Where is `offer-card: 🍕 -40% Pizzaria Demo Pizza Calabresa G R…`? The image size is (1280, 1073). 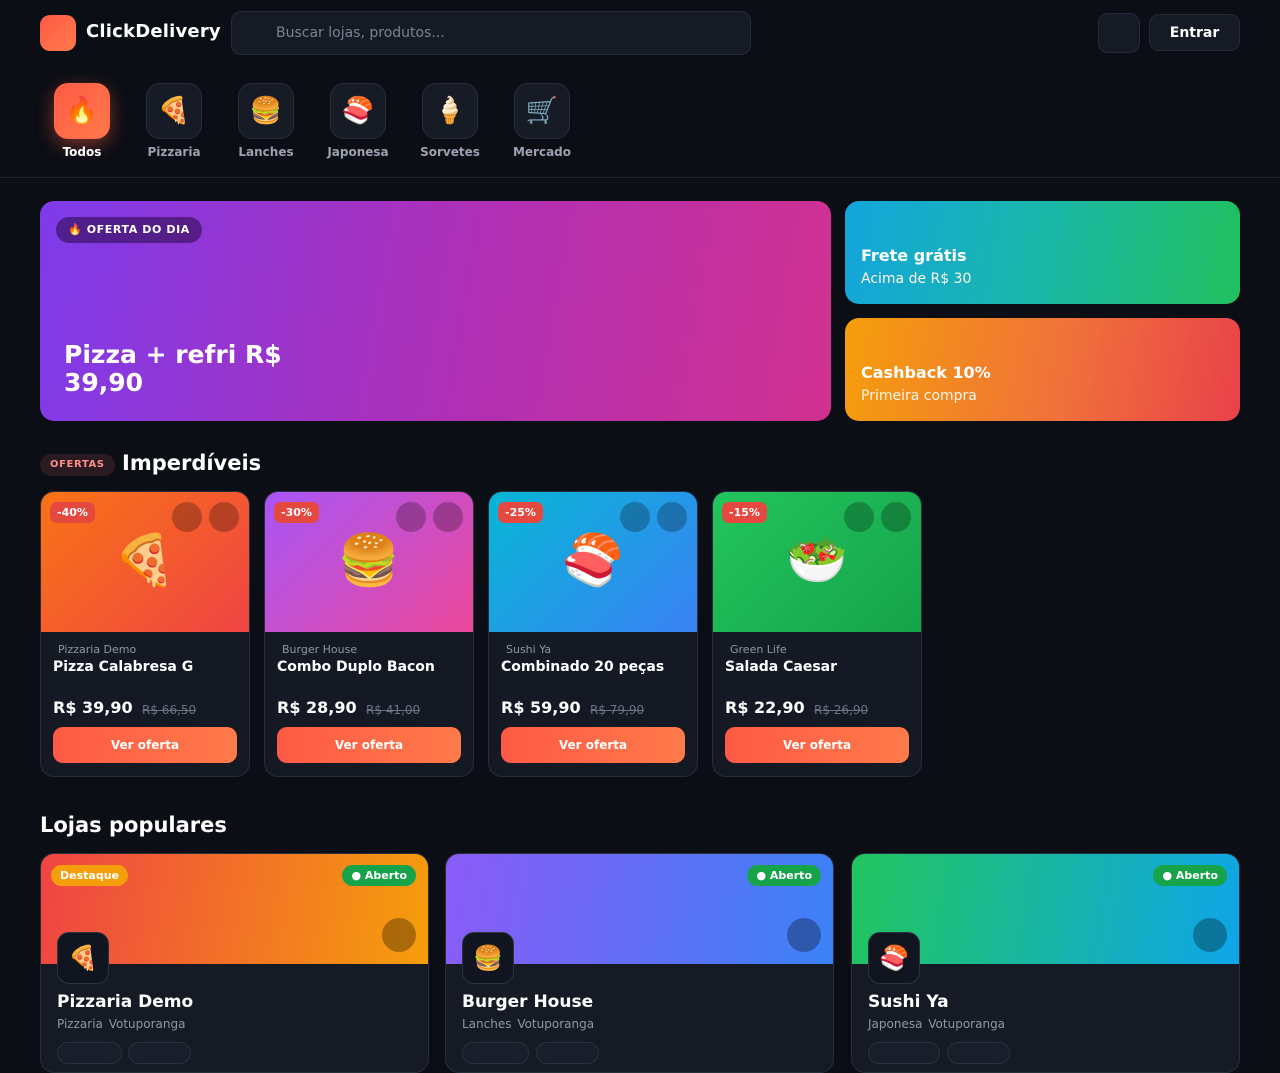
offer-card: 🍕 -40% Pizzaria Demo Pizza Calabresa G R… is located at coordinates (145, 634).